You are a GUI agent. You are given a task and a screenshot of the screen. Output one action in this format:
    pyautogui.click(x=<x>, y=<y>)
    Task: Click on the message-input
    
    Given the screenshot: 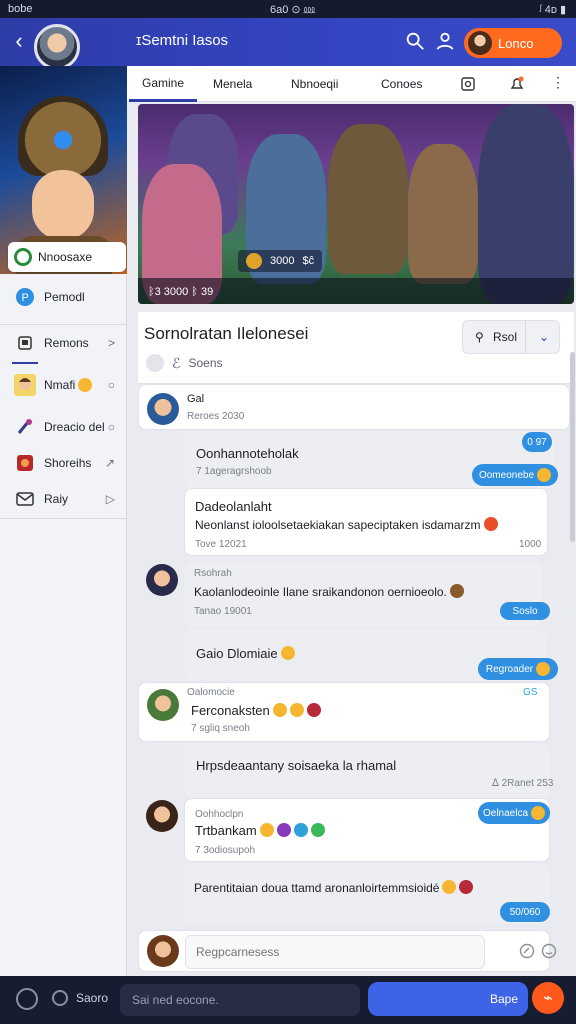 What is the action you would take?
    pyautogui.click(x=335, y=952)
    